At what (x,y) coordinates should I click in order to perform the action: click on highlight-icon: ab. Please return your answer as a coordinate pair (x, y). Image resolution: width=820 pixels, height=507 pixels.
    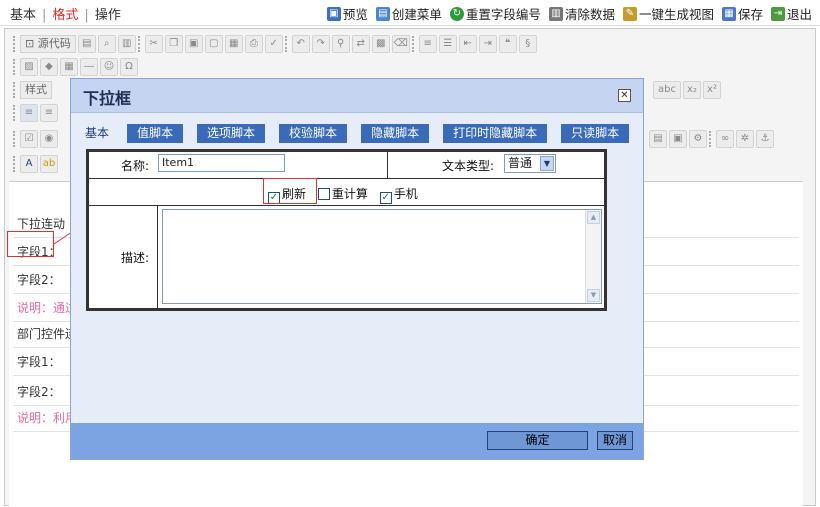
    Looking at the image, I should click on (49, 164).